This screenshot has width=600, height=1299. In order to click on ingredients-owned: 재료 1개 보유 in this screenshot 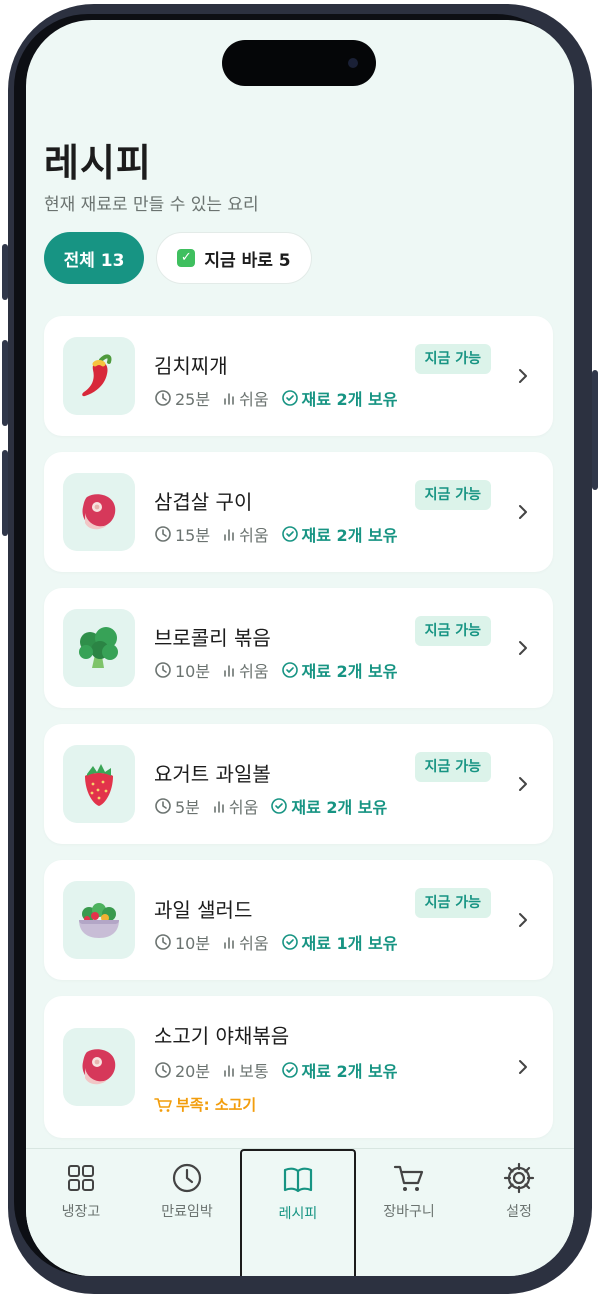, I will do `click(339, 942)`.